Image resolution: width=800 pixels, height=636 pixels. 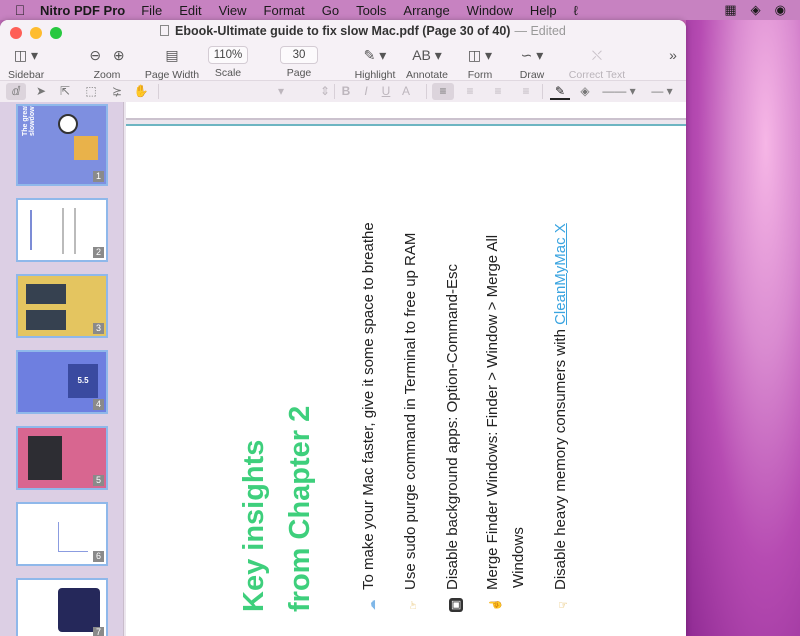 I want to click on thumbnail-page-7: 7, so click(x=62, y=607).